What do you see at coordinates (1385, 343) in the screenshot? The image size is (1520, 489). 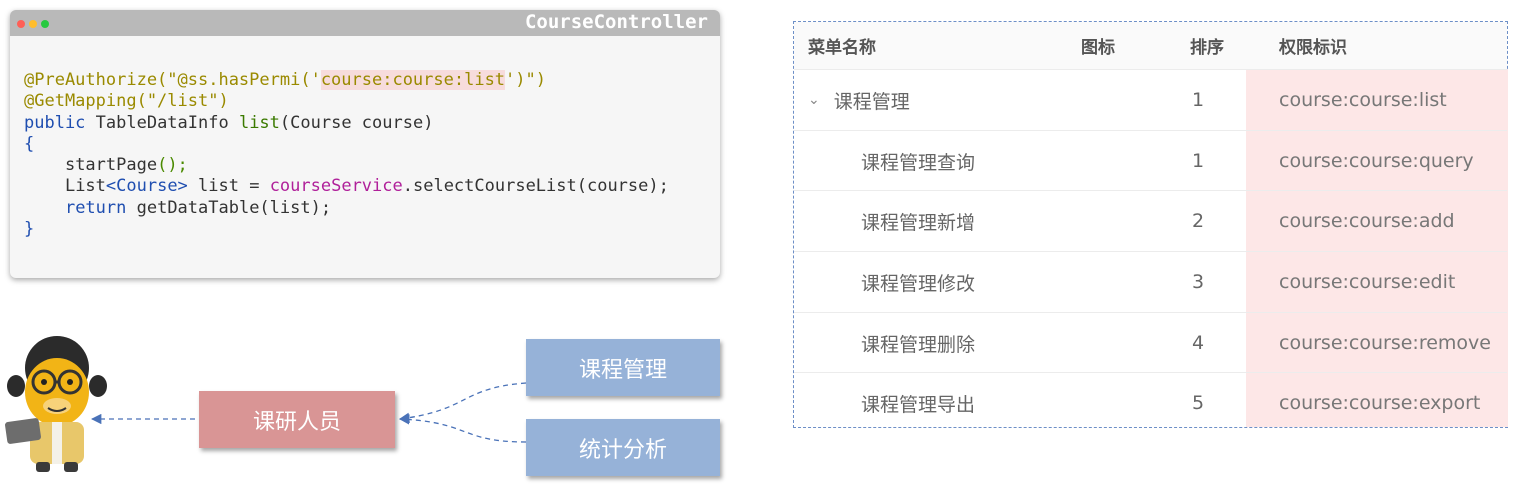 I see `row-permission: course:course:remove` at bounding box center [1385, 343].